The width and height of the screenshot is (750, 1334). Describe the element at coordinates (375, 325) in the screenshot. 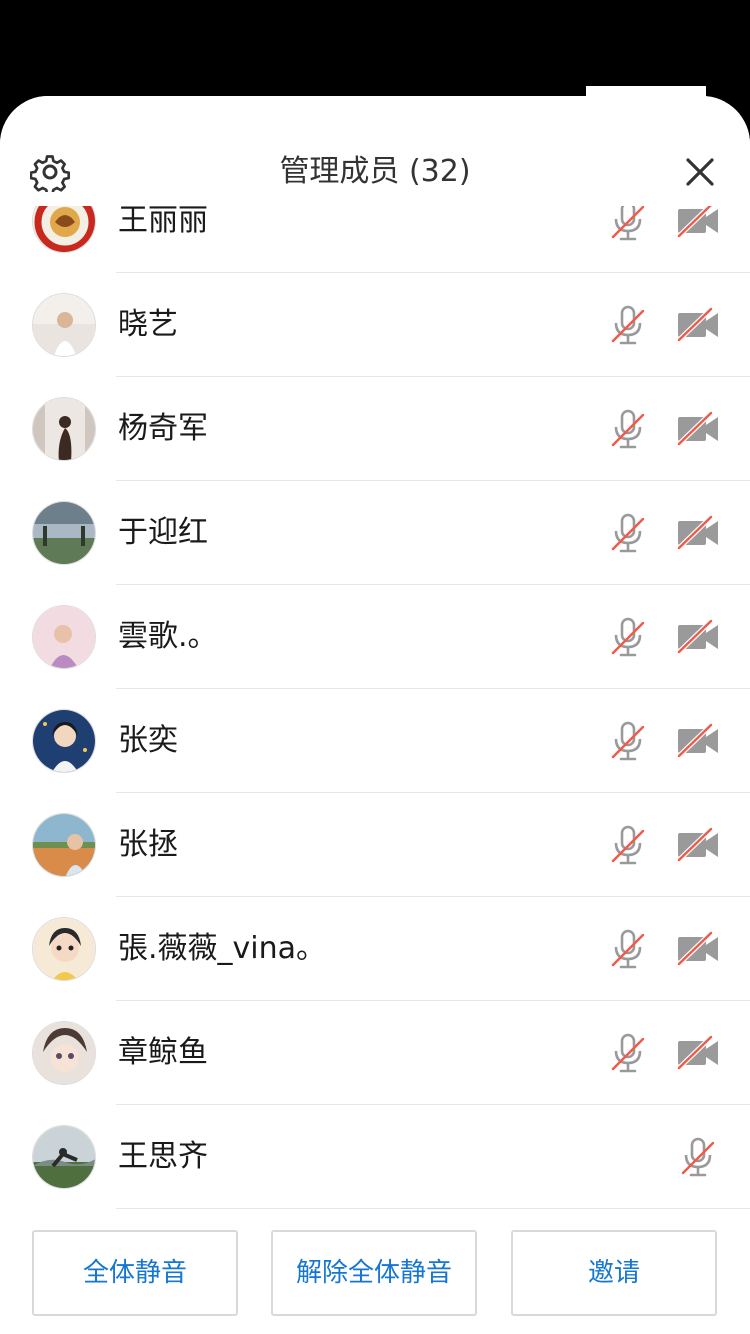

I see `list-item: 晓艺` at that location.